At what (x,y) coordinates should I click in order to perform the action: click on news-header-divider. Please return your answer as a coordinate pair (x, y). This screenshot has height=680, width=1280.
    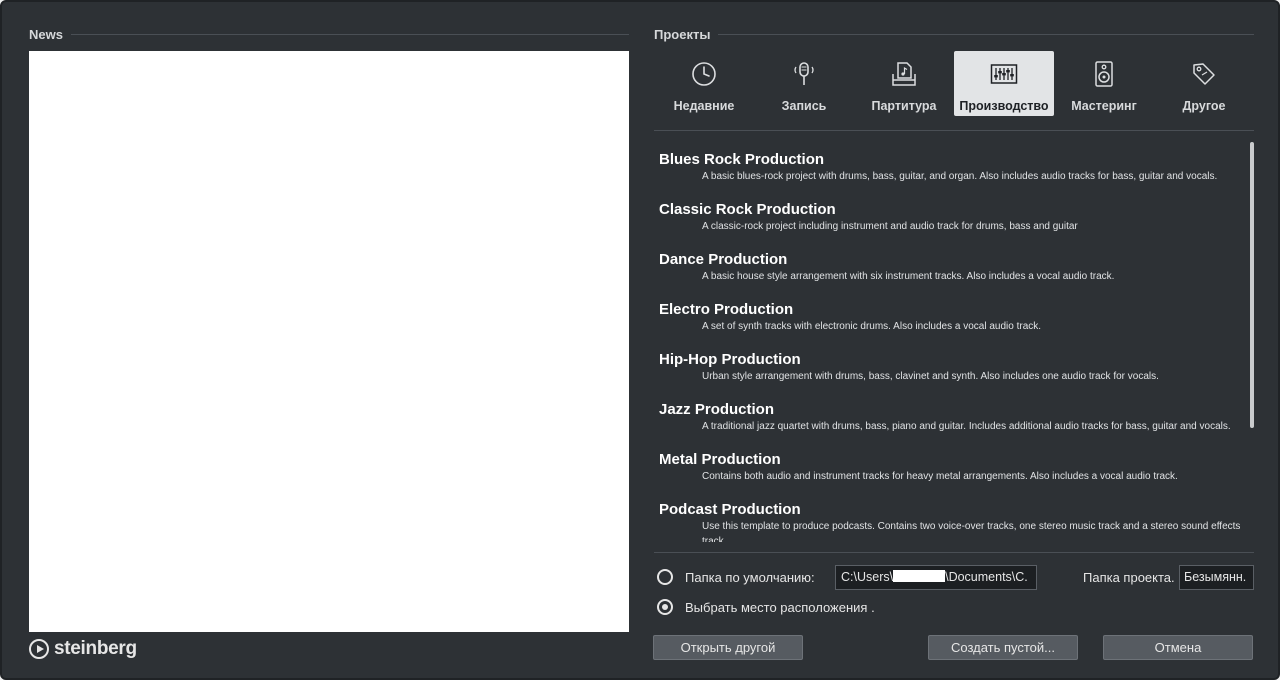
    Looking at the image, I should click on (349, 34).